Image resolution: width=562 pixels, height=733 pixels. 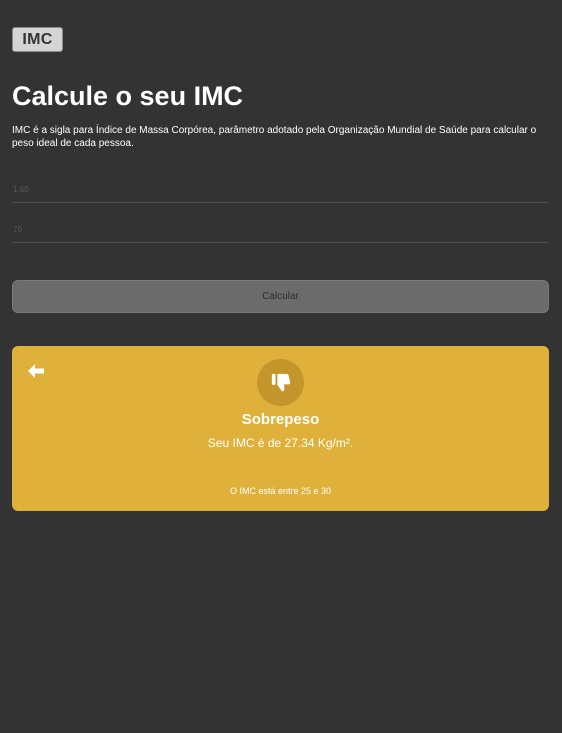 I want to click on weight-input, so click(x=280, y=229).